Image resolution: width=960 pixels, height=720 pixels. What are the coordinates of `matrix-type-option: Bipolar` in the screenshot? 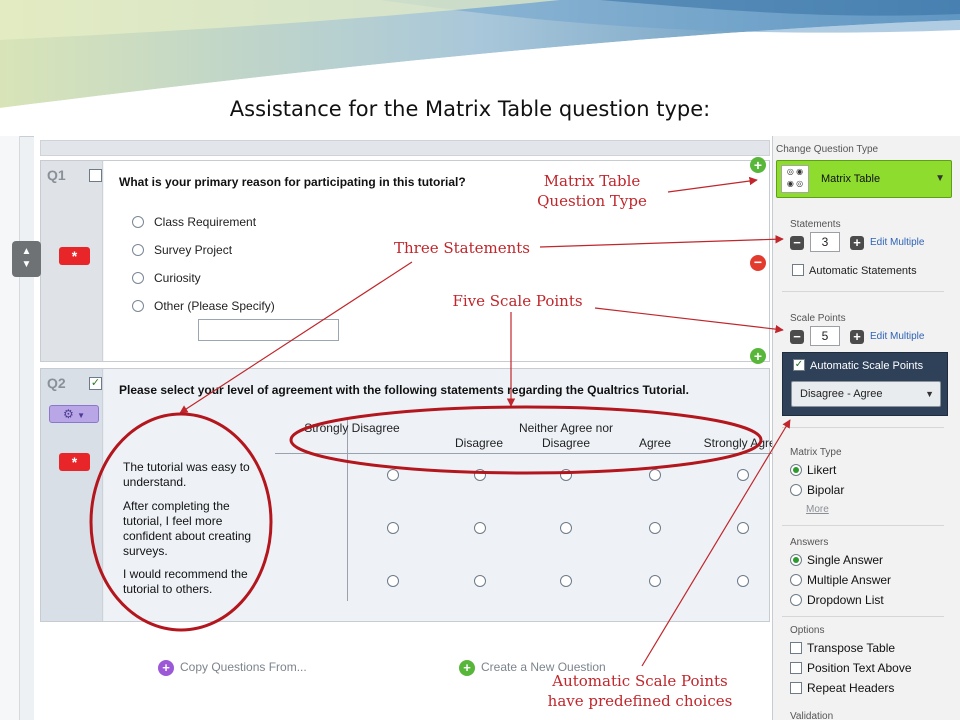 It's located at (817, 490).